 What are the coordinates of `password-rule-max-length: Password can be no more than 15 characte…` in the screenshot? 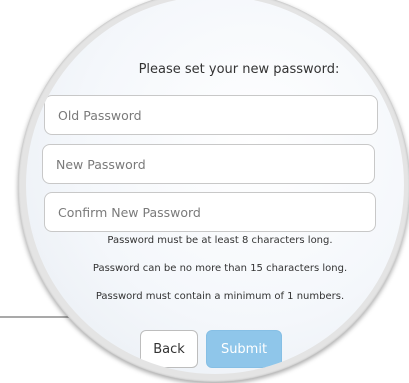 It's located at (220, 268).